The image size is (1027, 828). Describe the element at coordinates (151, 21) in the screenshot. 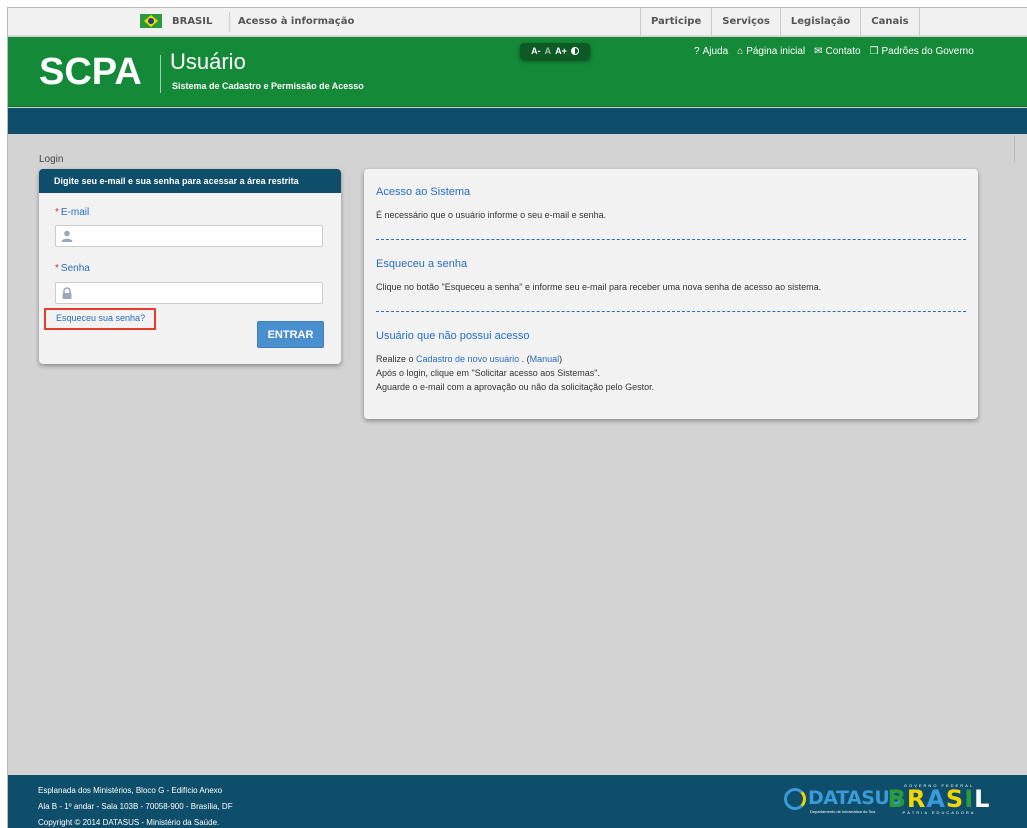

I see `brazil-flag-icon` at that location.